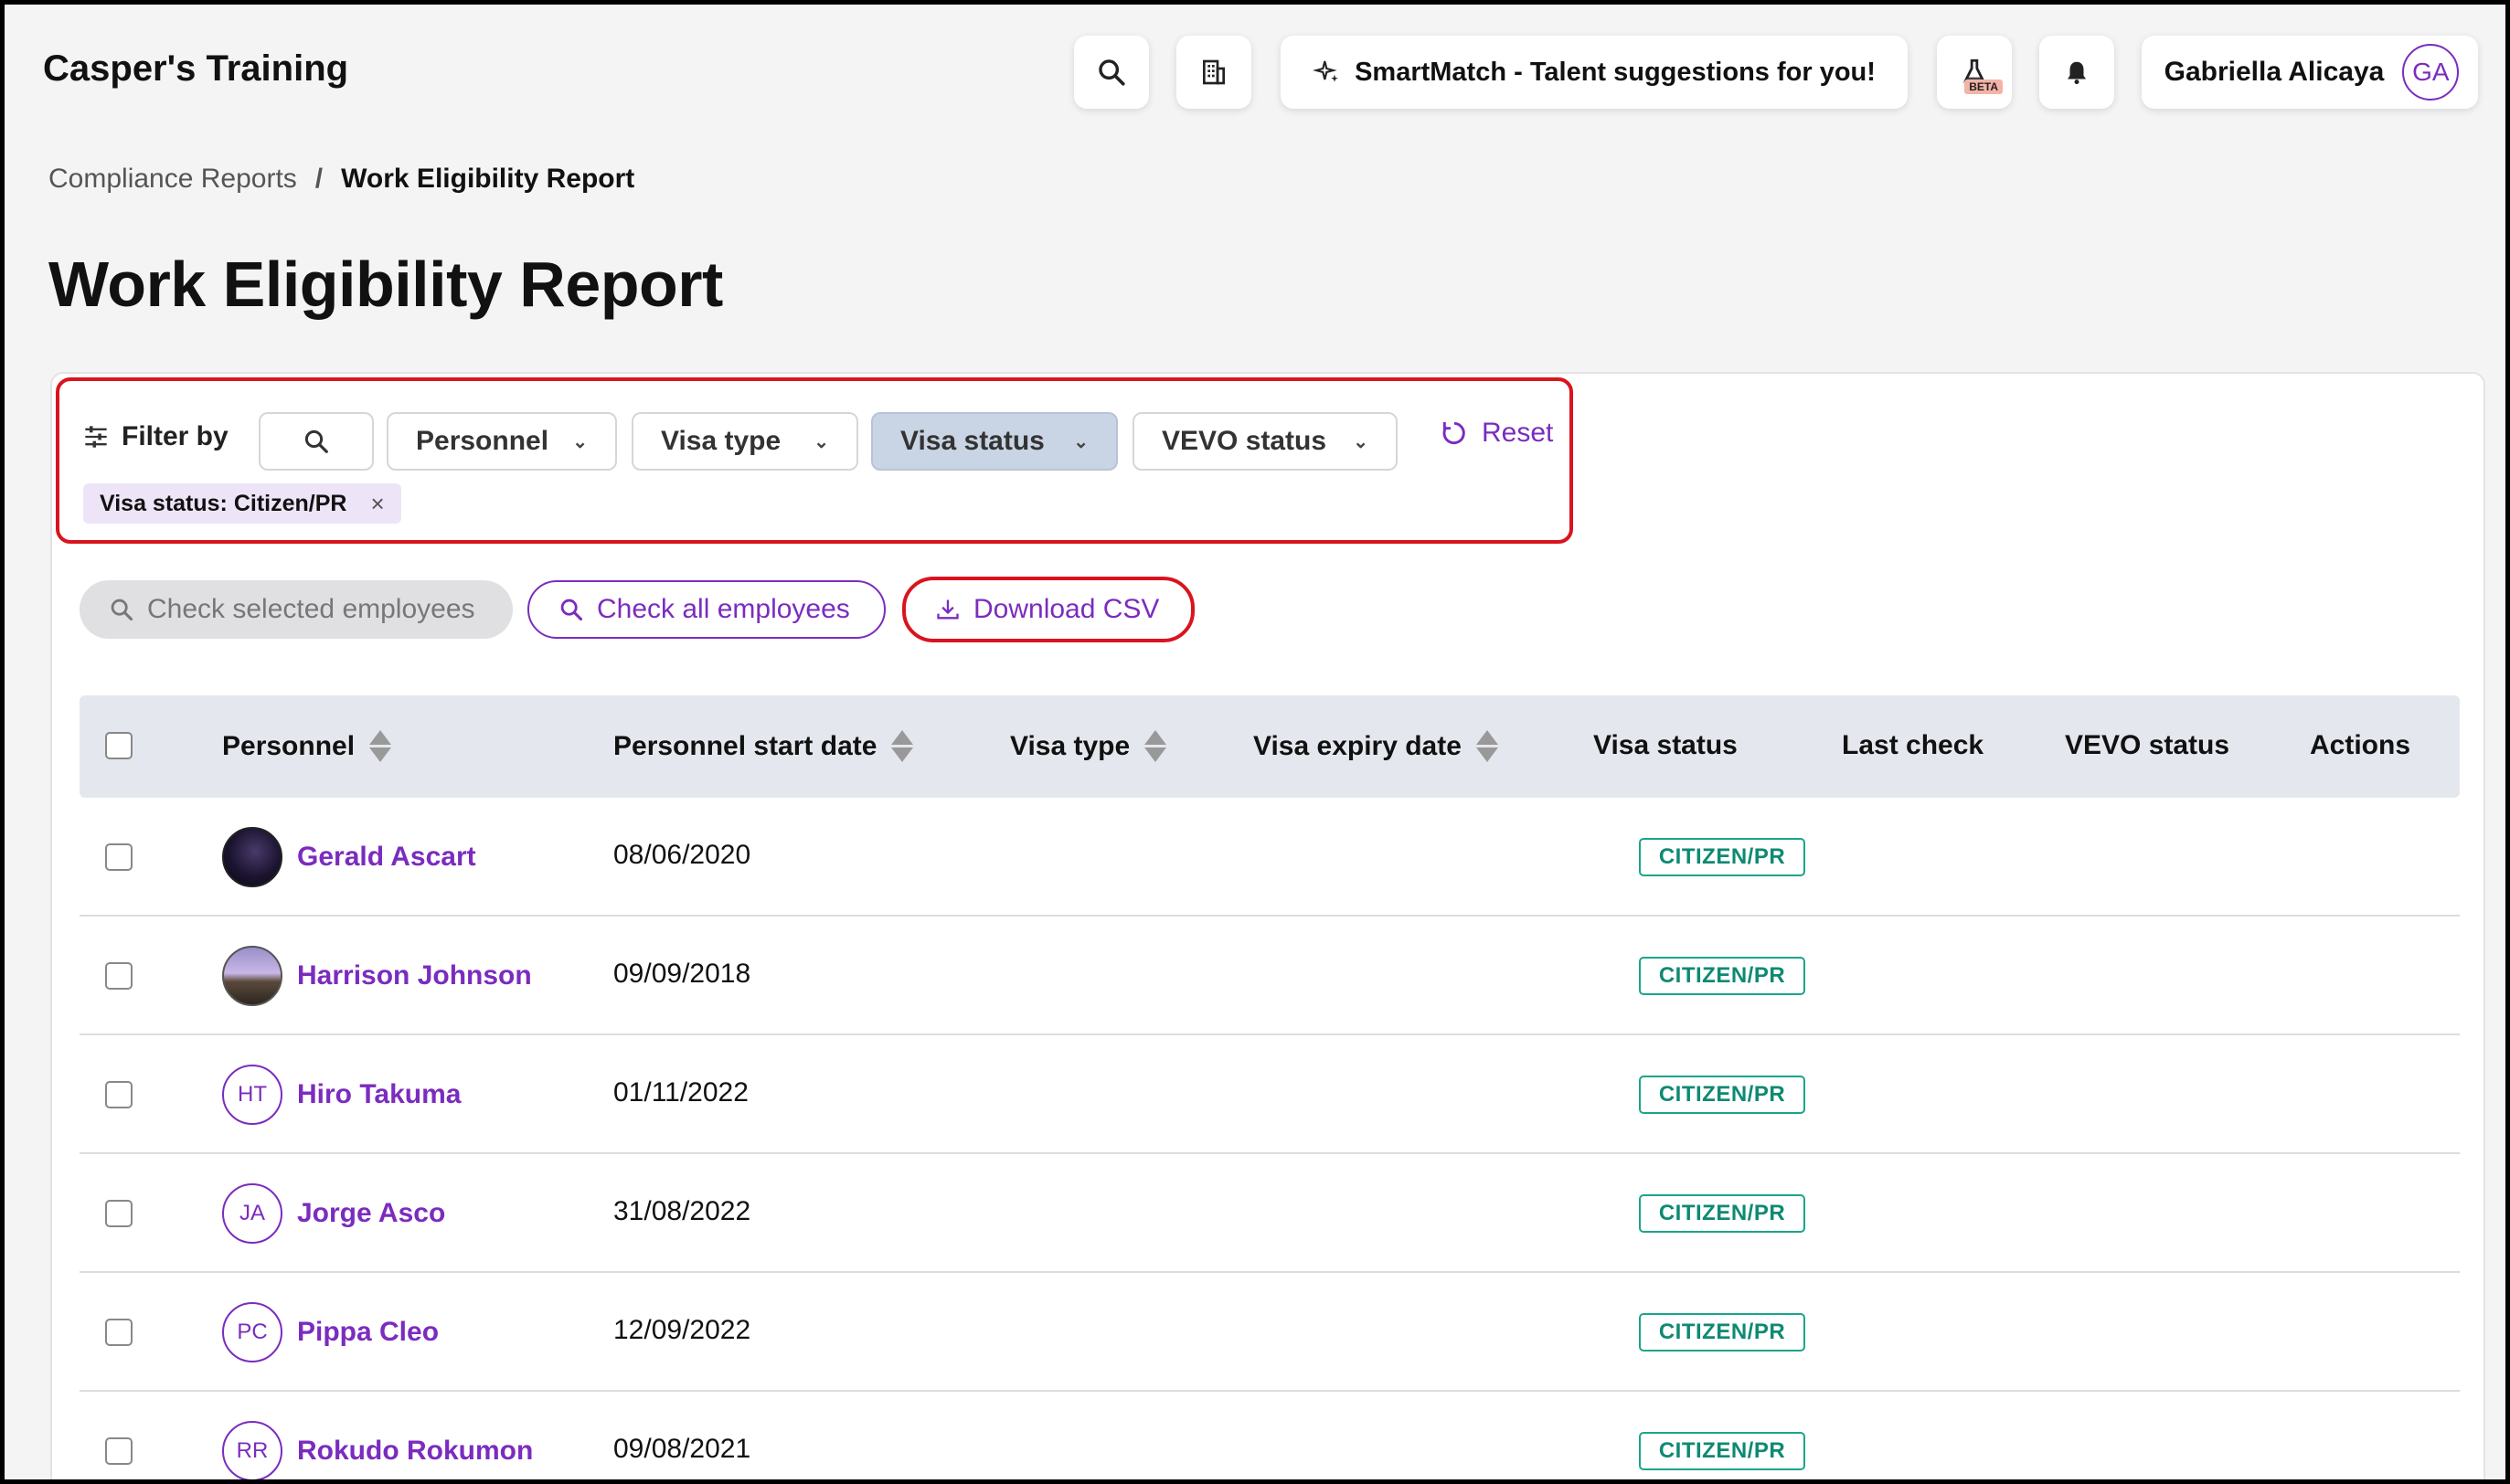 This screenshot has height=1484, width=2510. I want to click on column-visa-expiry: Visa expiry date, so click(1375, 746).